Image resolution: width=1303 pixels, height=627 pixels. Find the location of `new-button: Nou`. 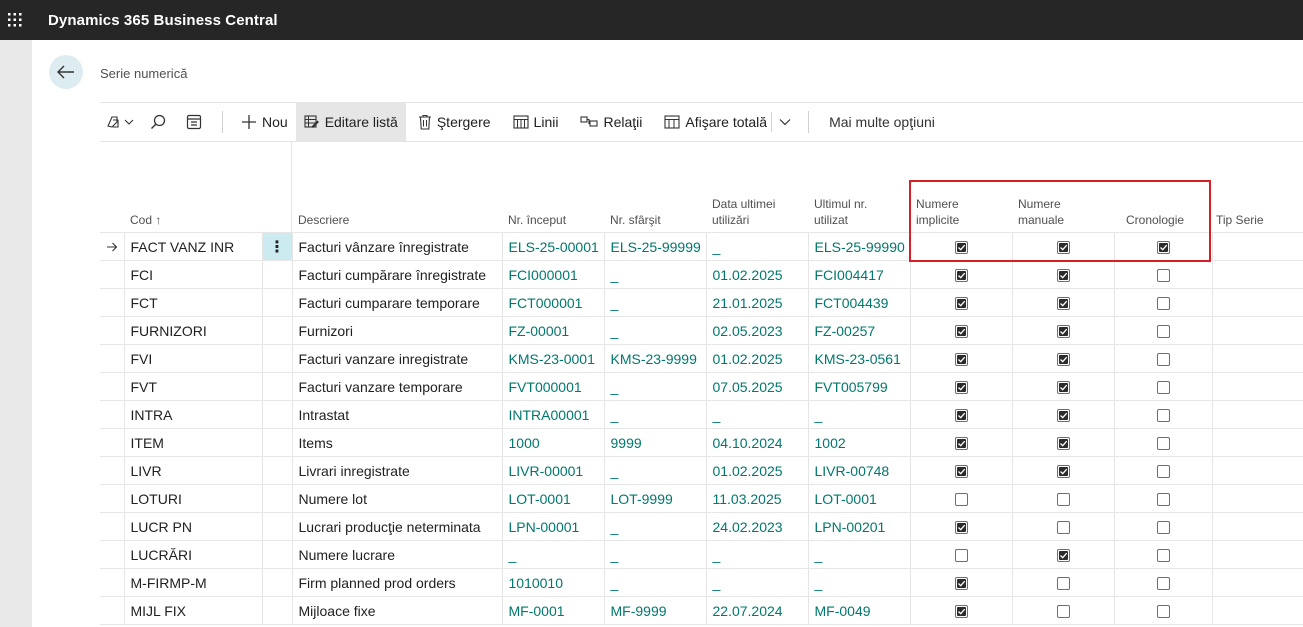

new-button: Nou is located at coordinates (264, 122).